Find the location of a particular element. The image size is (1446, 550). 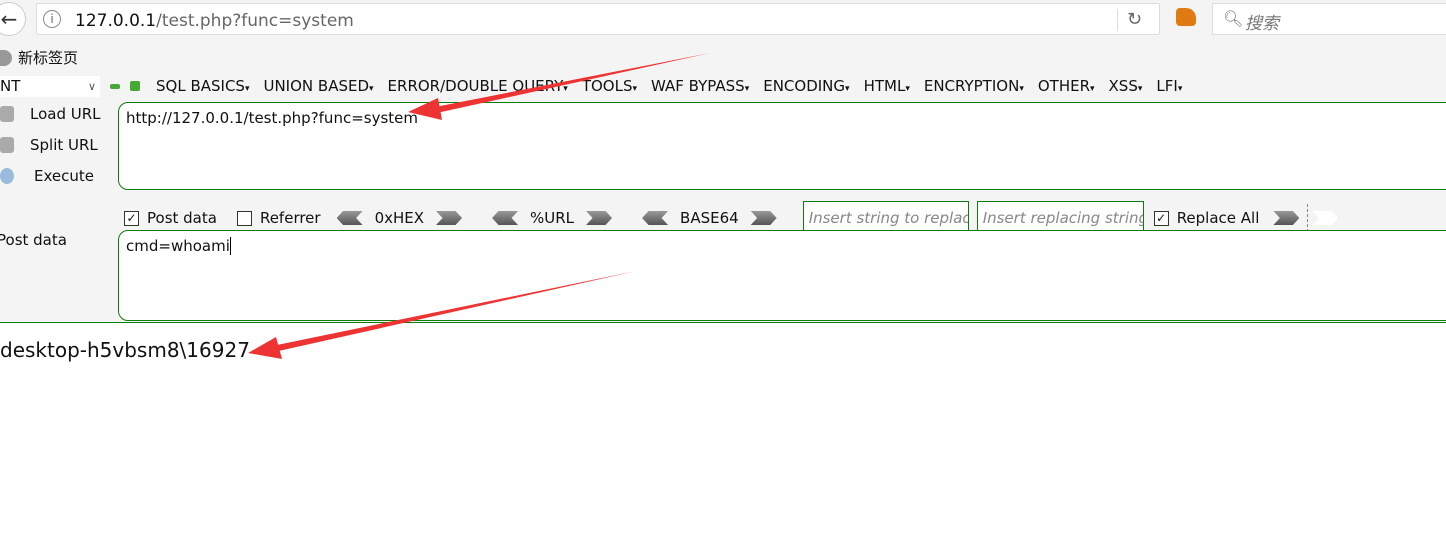

annotation-arrow-url is located at coordinates (559, 86).